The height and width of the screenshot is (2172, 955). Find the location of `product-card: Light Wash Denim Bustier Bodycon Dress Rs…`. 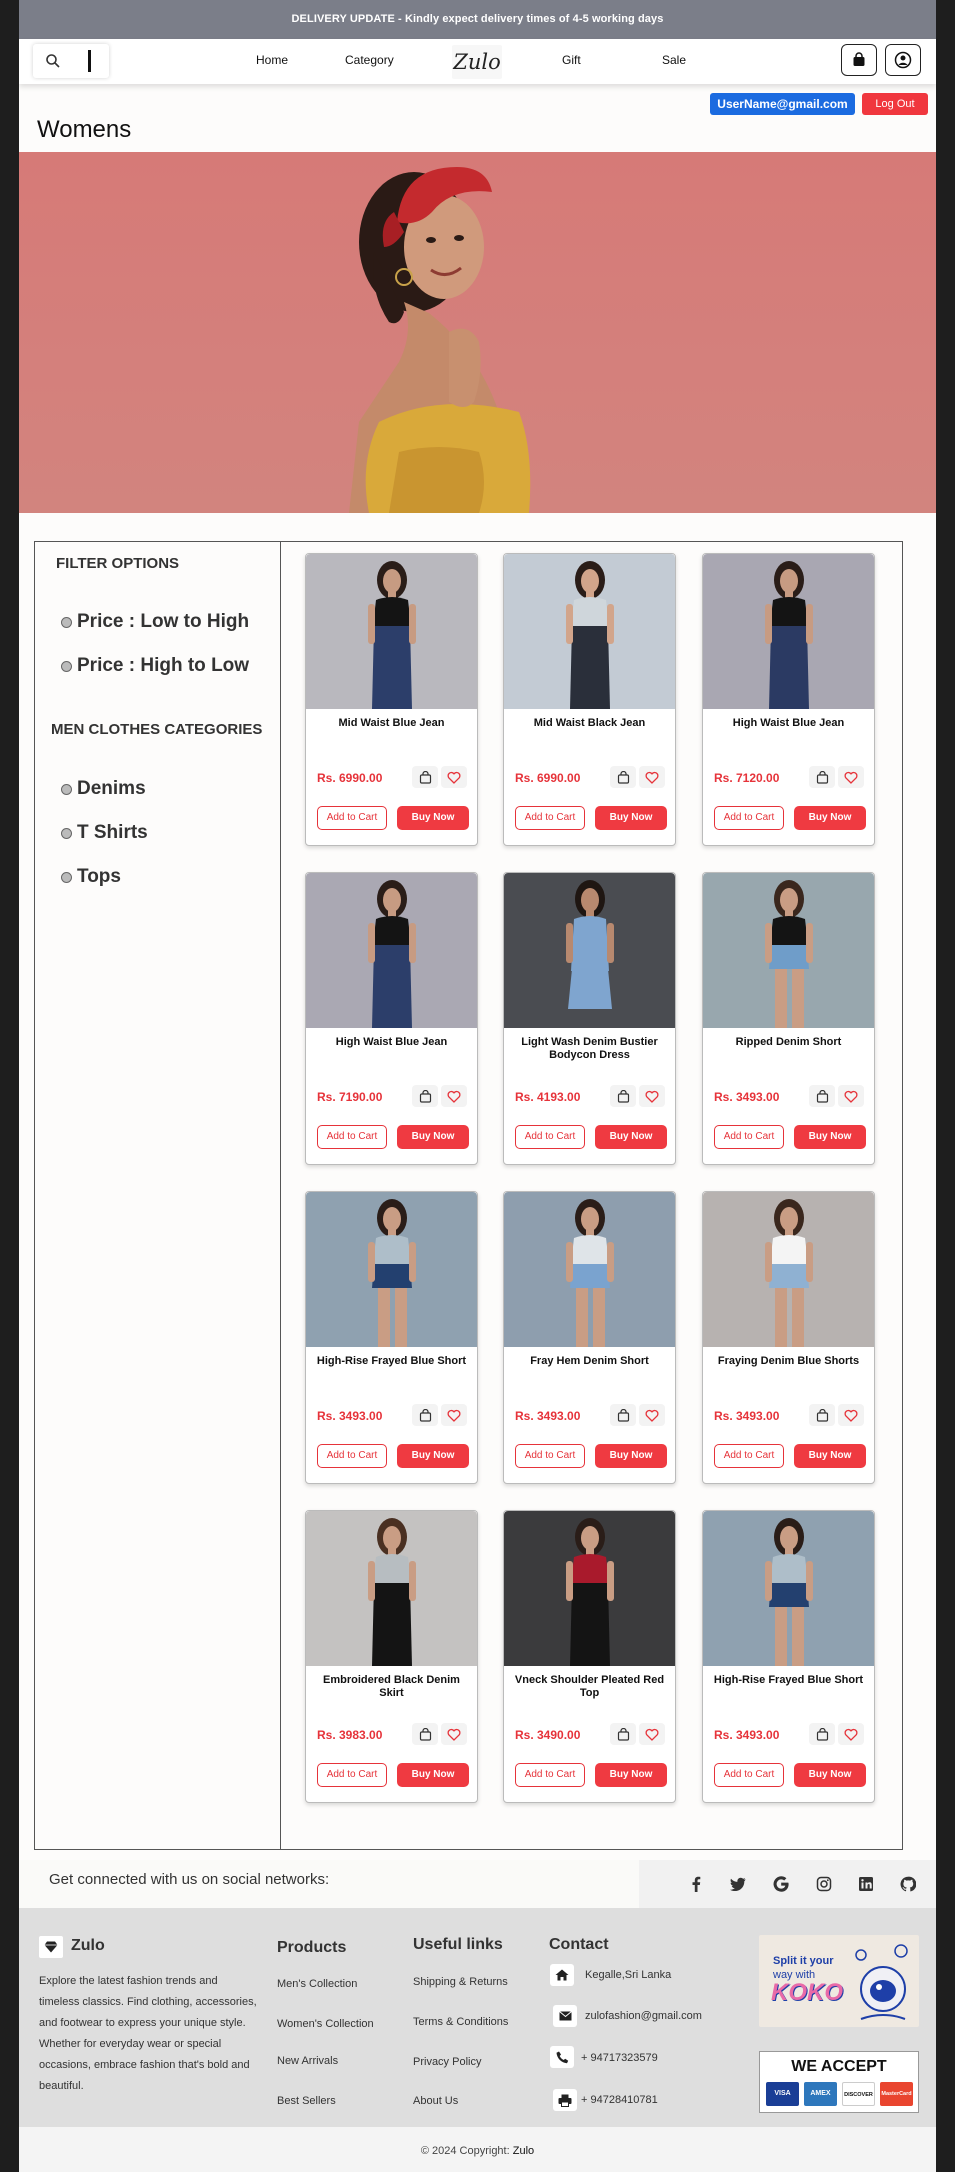

product-card: Light Wash Denim Bustier Bodycon Dress Rs… is located at coordinates (589, 1018).